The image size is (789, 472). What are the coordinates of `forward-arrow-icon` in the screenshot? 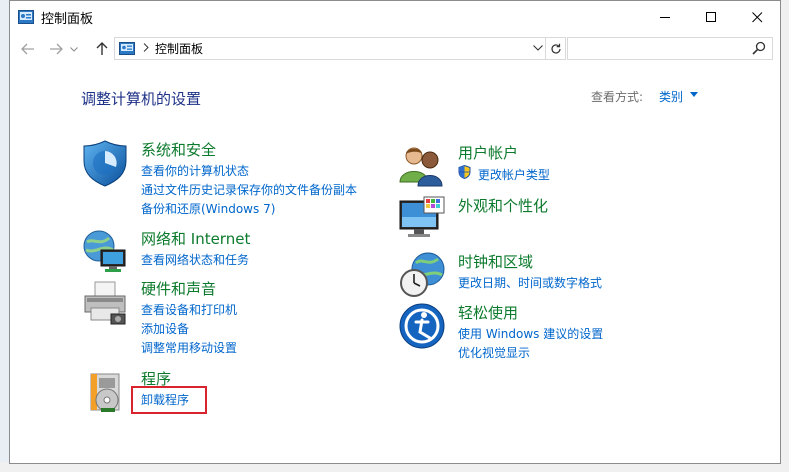 It's located at (56, 49).